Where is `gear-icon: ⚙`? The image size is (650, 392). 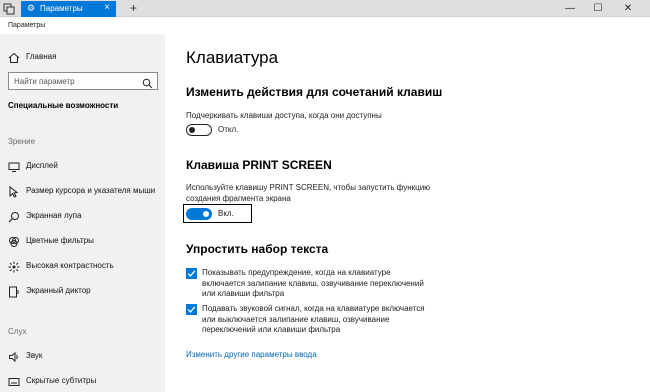
gear-icon: ⚙ is located at coordinates (31, 8).